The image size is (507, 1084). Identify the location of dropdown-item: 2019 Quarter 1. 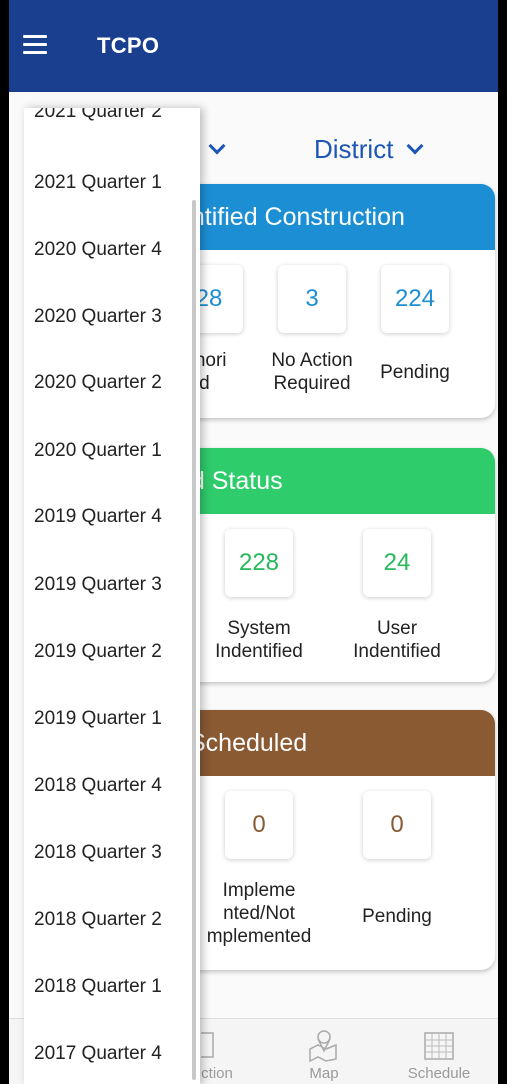
(98, 719).